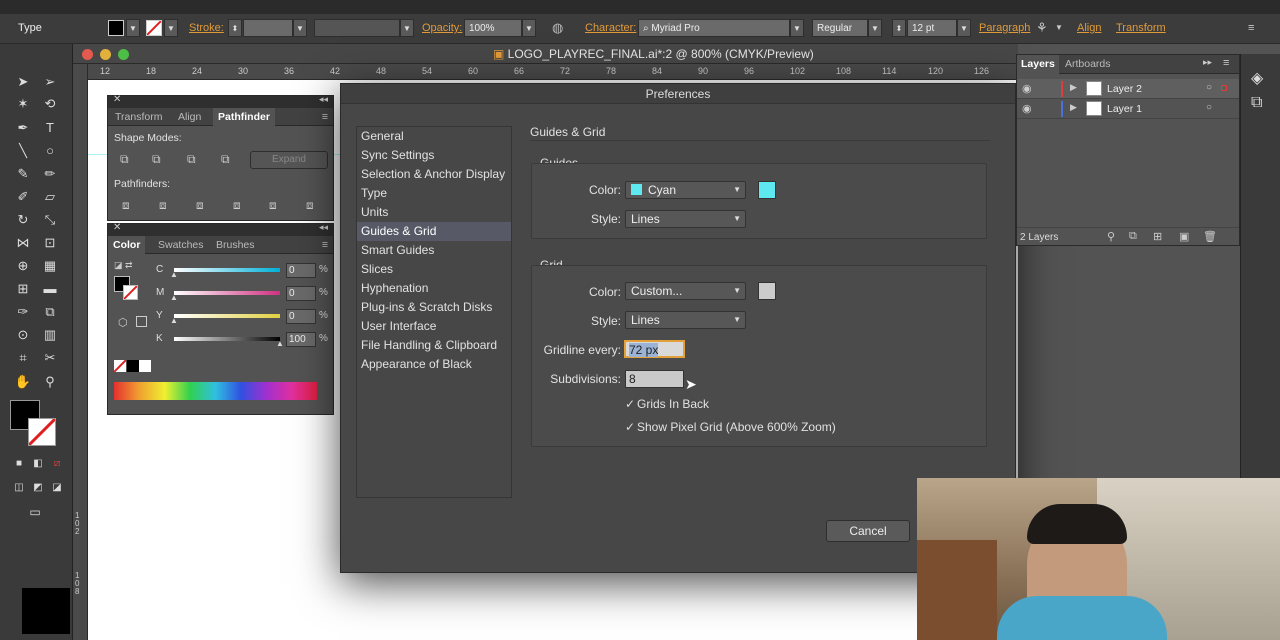  Describe the element at coordinates (434, 174) in the screenshot. I see `category-item: Selection & Anchor Display` at that location.